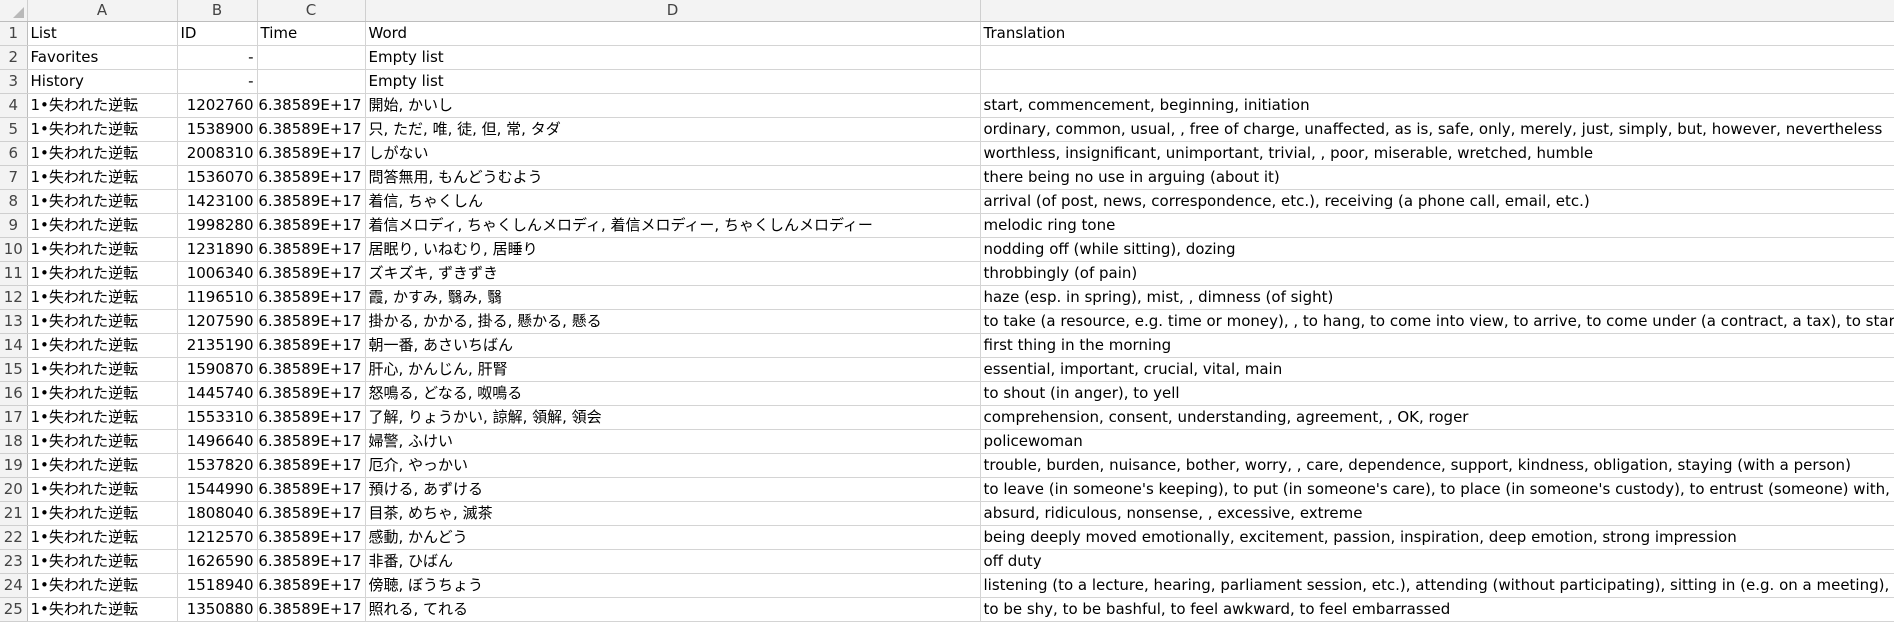  I want to click on cell-word: ズキズキ, ずきずき, so click(673, 273).